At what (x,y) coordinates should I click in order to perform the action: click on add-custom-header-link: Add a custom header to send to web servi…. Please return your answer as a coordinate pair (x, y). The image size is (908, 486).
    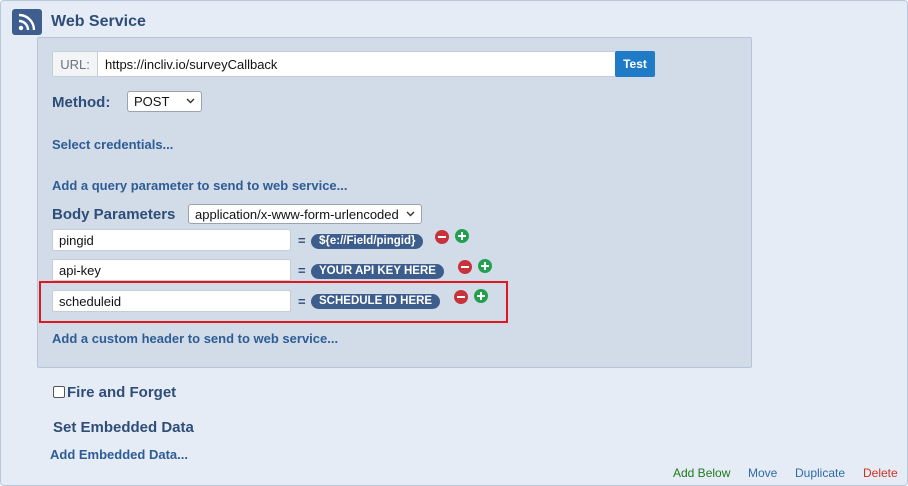
    Looking at the image, I should click on (195, 338).